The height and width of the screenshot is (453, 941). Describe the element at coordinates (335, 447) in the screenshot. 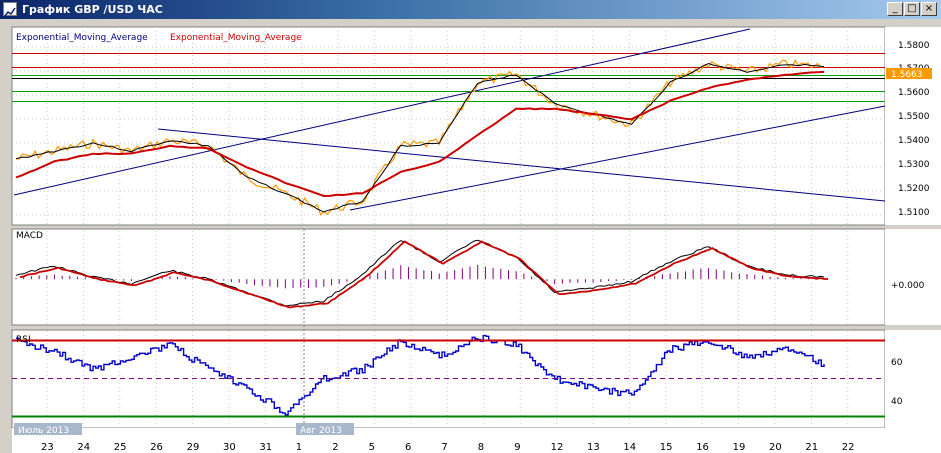

I see `date-label: 2` at that location.